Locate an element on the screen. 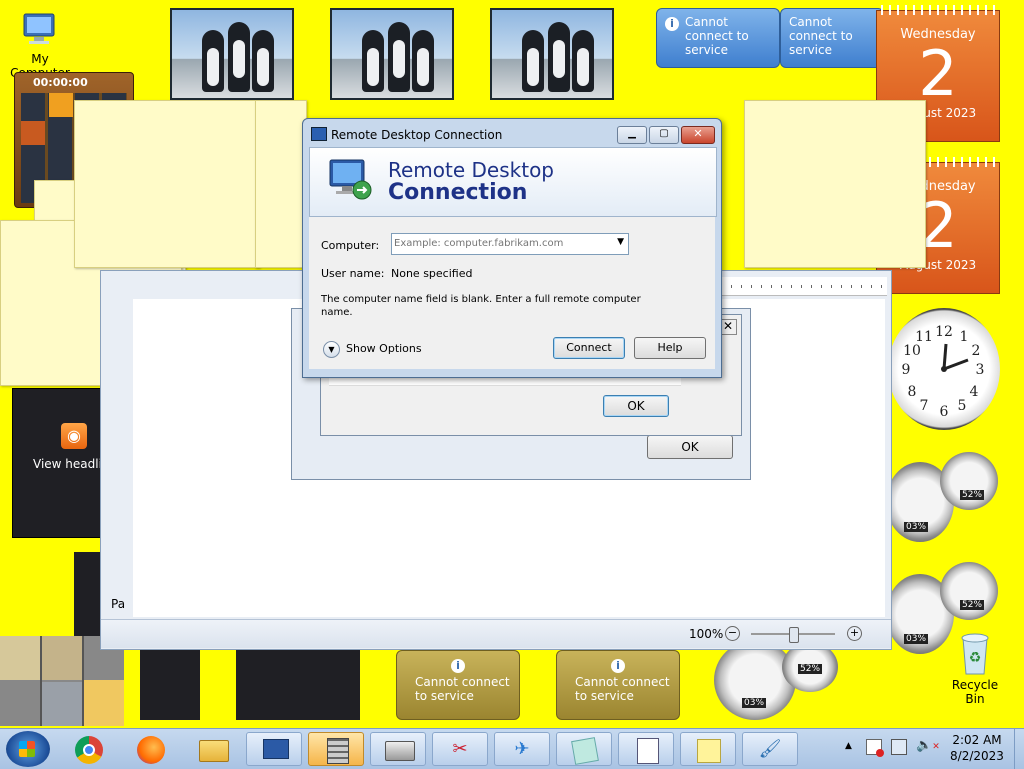  taskbar-firefox is located at coordinates (150, 749).